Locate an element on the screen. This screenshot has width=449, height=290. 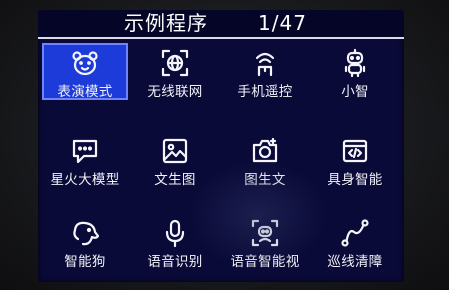
globe-network-icon is located at coordinates (175, 63).